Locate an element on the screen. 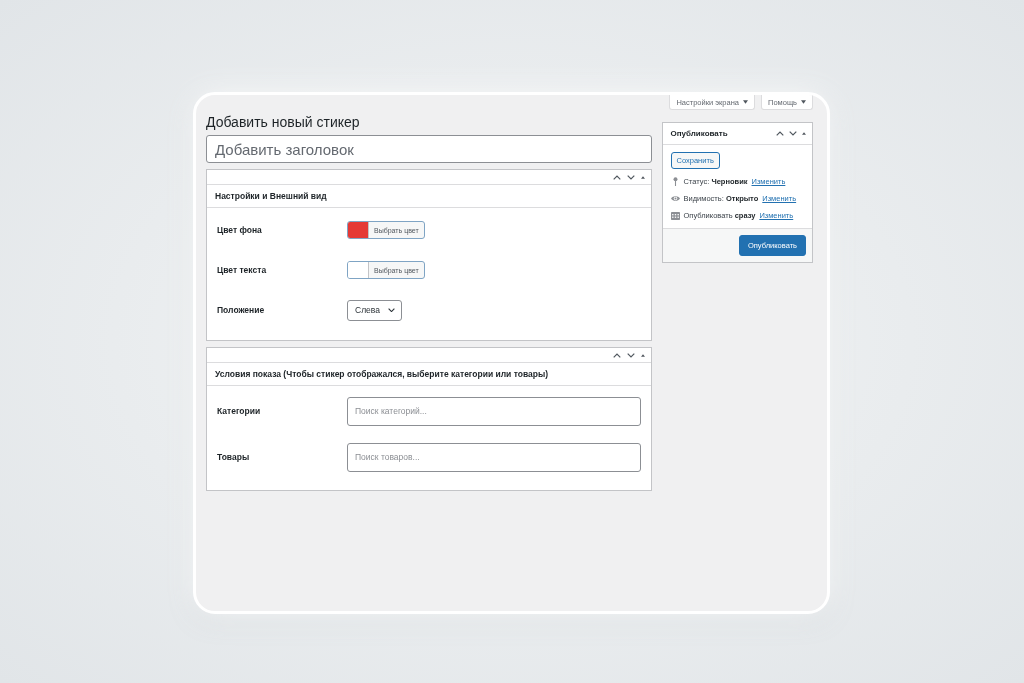 The height and width of the screenshot is (683, 1024). page-title: Добавить новый стикер is located at coordinates (283, 122).